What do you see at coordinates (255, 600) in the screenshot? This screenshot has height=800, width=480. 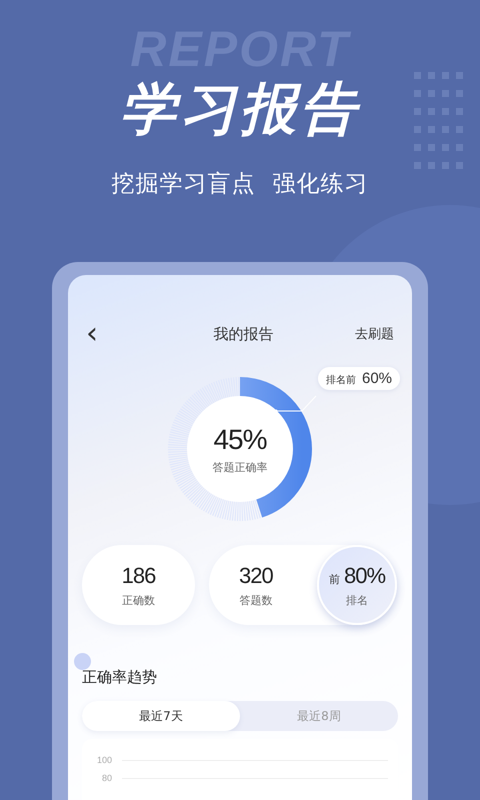 I see `stat-label: 答题数` at bounding box center [255, 600].